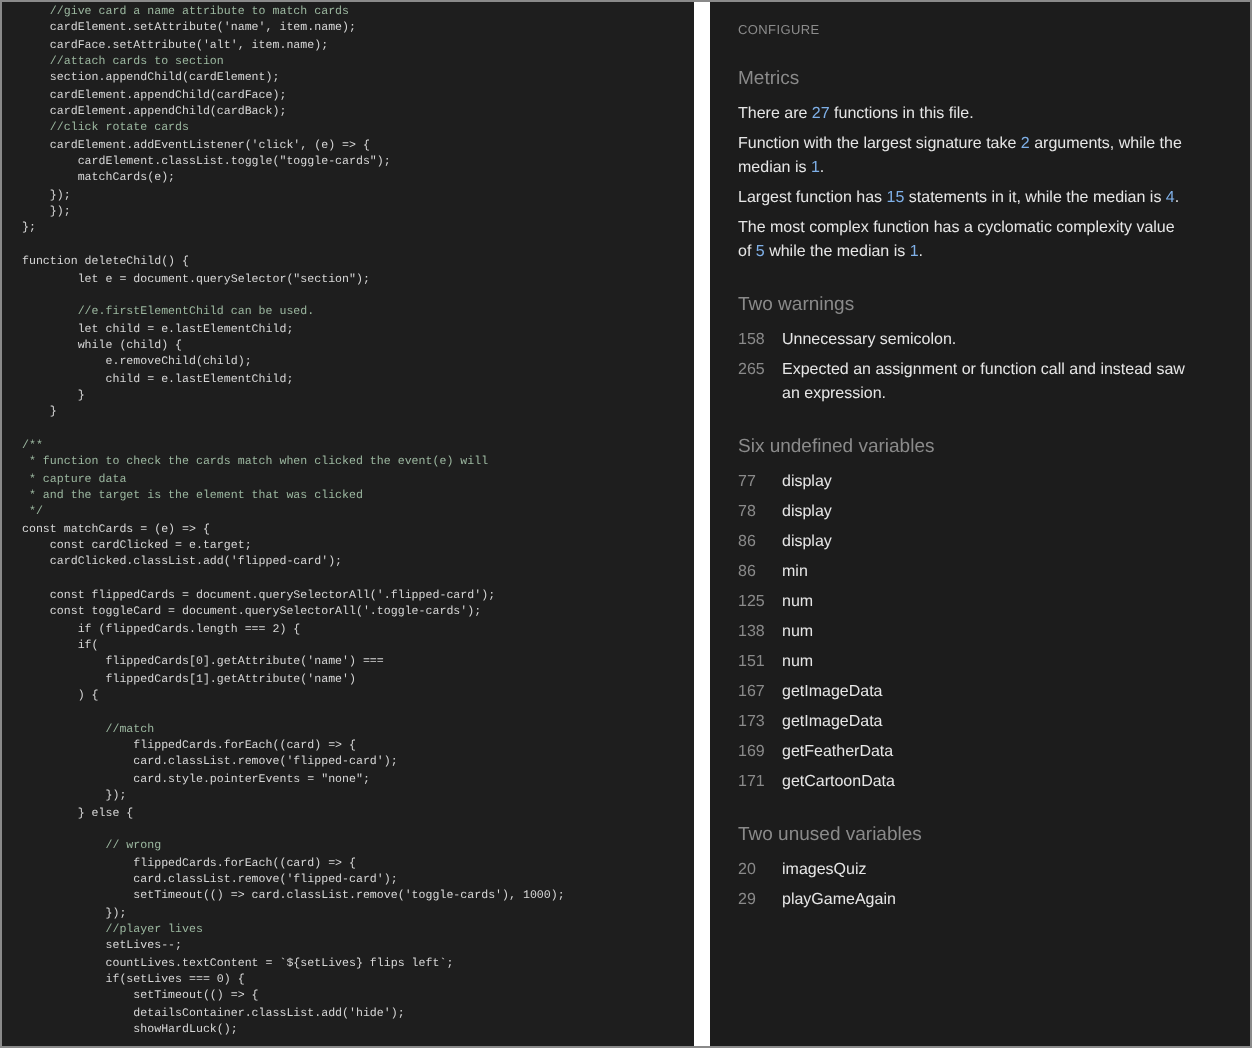  I want to click on section-heading: Two unused variables, so click(831, 835).